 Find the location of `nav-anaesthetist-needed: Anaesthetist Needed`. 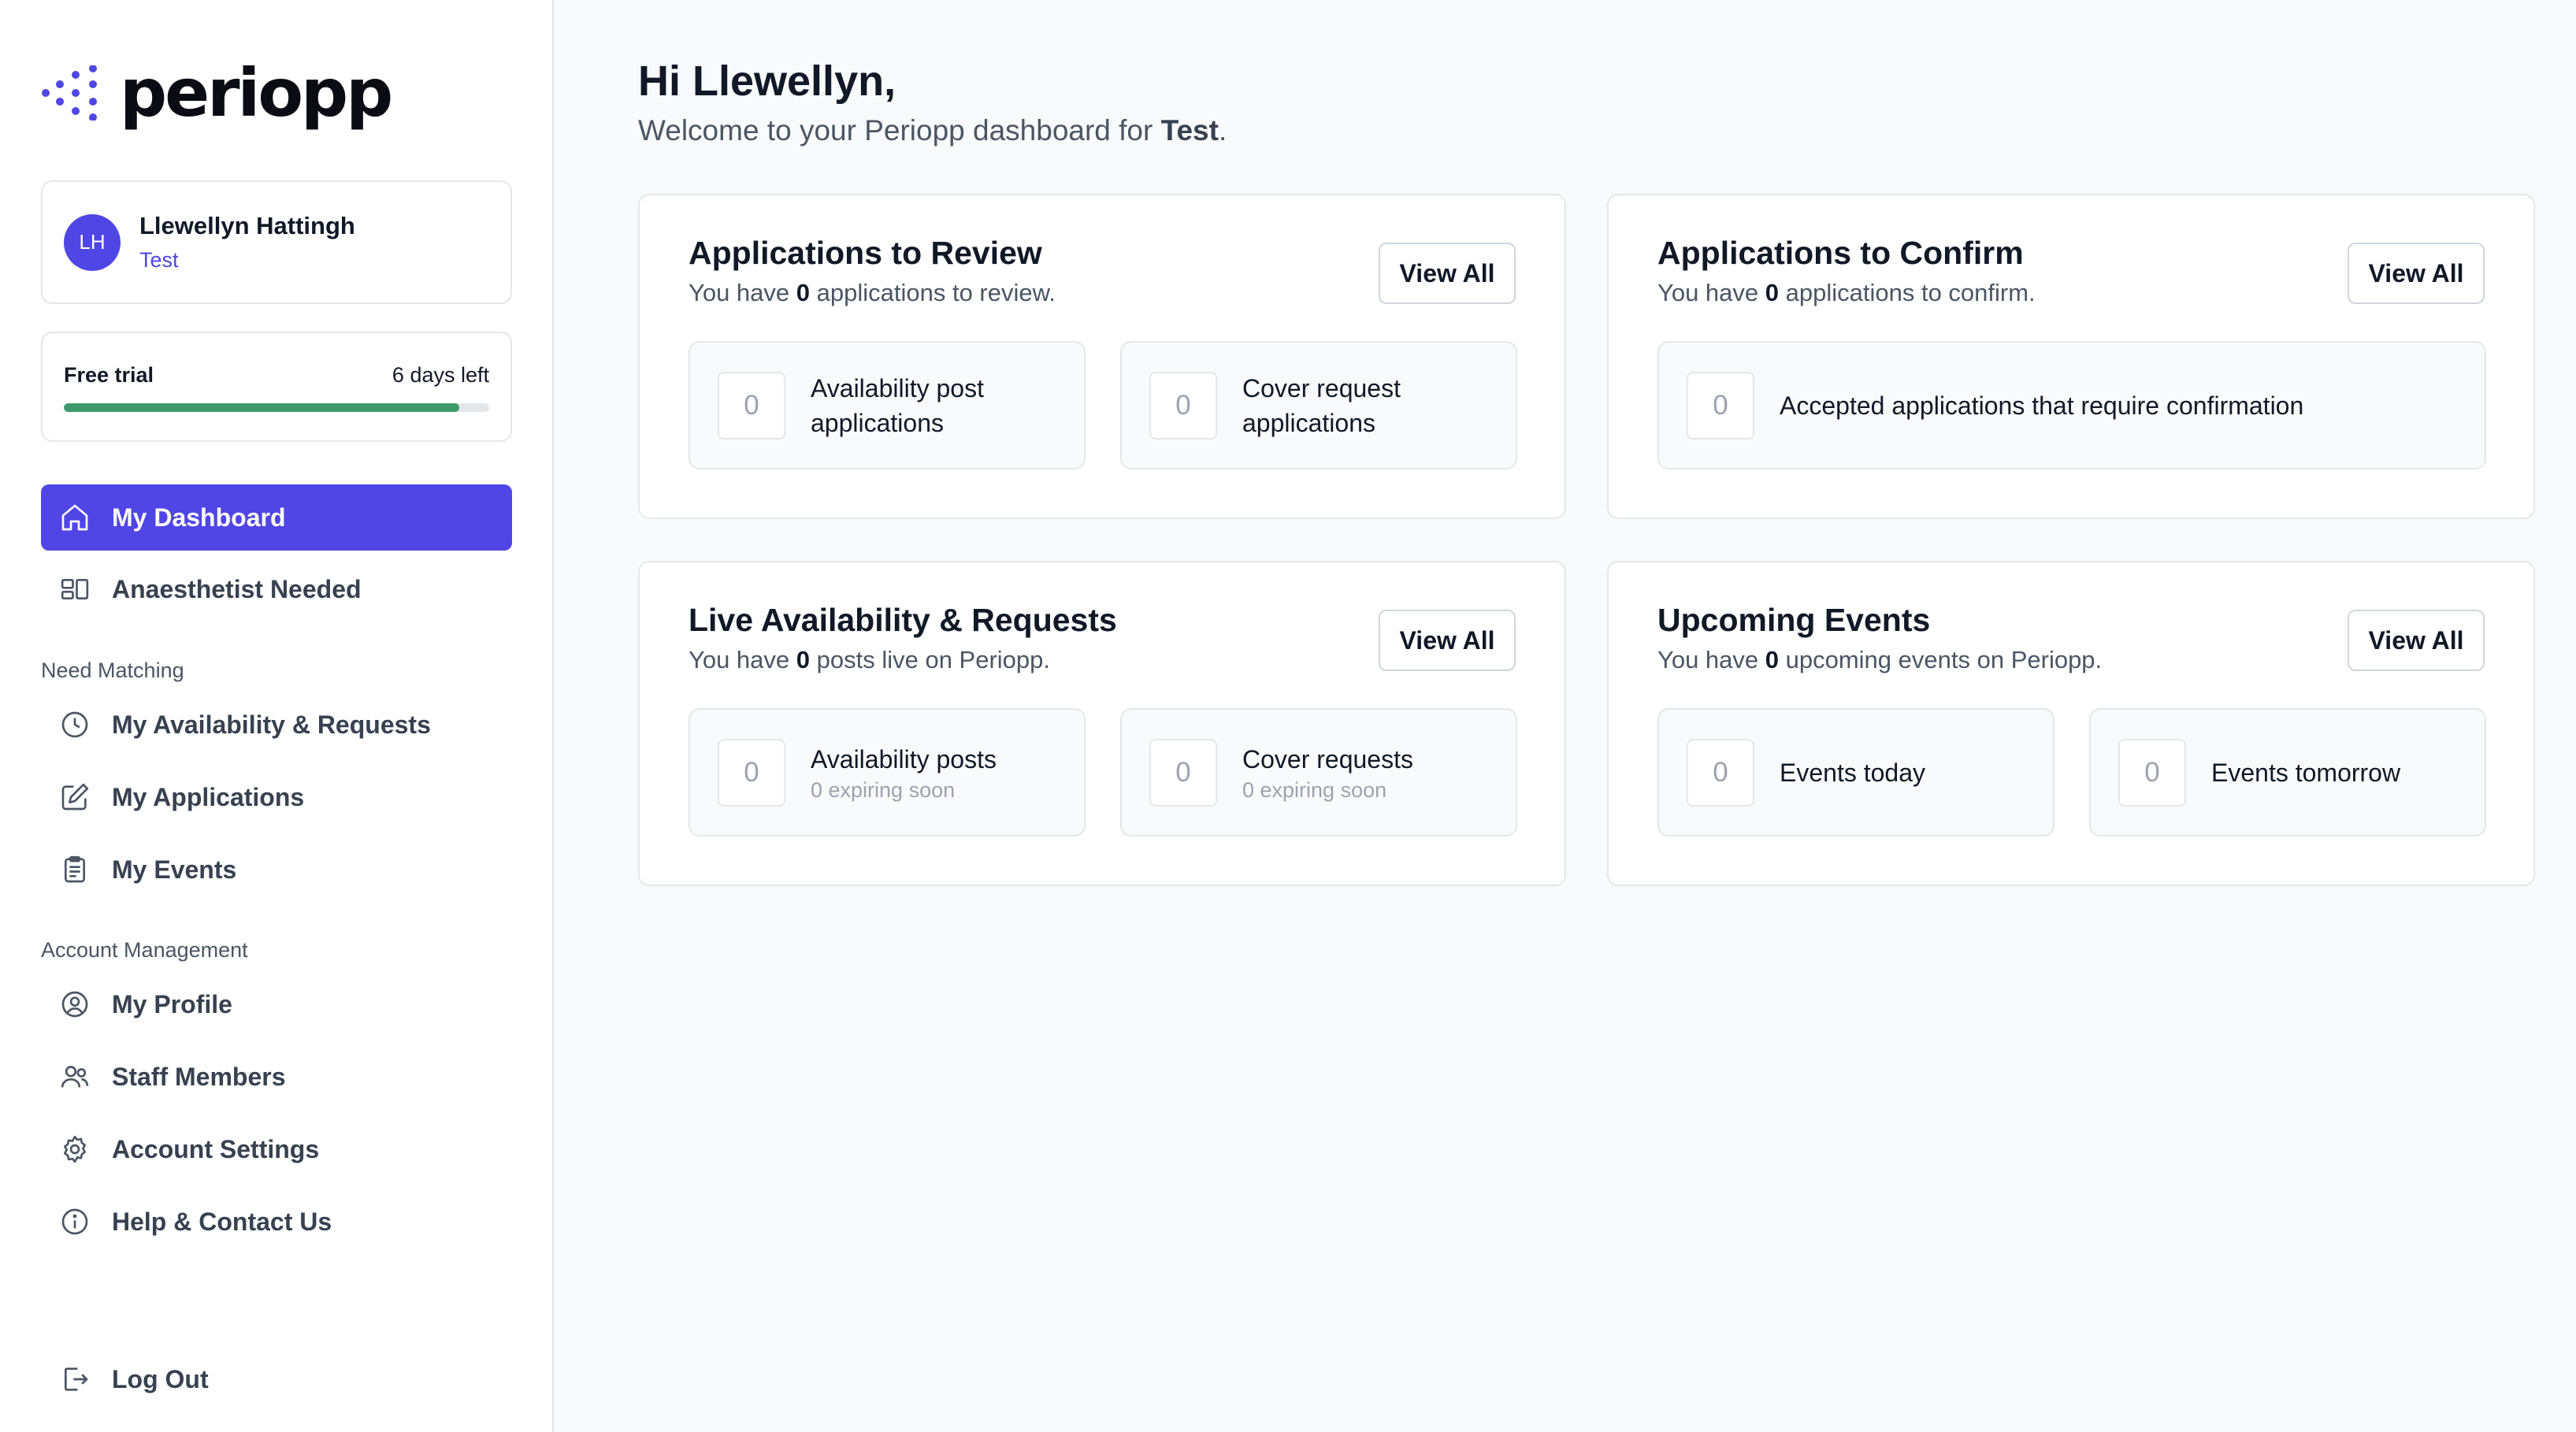

nav-anaesthetist-needed: Anaesthetist Needed is located at coordinates (276, 589).